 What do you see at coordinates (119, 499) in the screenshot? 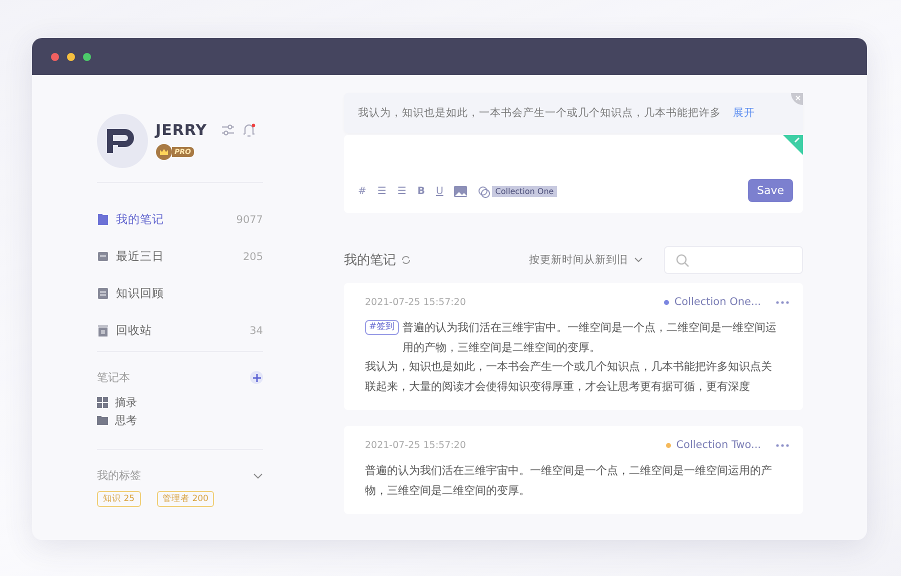
I see `tag-chip: 知识 25` at bounding box center [119, 499].